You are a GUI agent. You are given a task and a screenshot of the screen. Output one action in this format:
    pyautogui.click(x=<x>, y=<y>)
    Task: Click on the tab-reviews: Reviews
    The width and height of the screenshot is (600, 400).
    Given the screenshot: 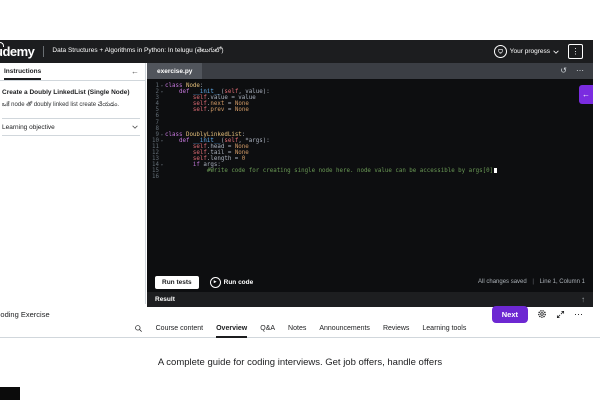 What is the action you would take?
    pyautogui.click(x=396, y=328)
    